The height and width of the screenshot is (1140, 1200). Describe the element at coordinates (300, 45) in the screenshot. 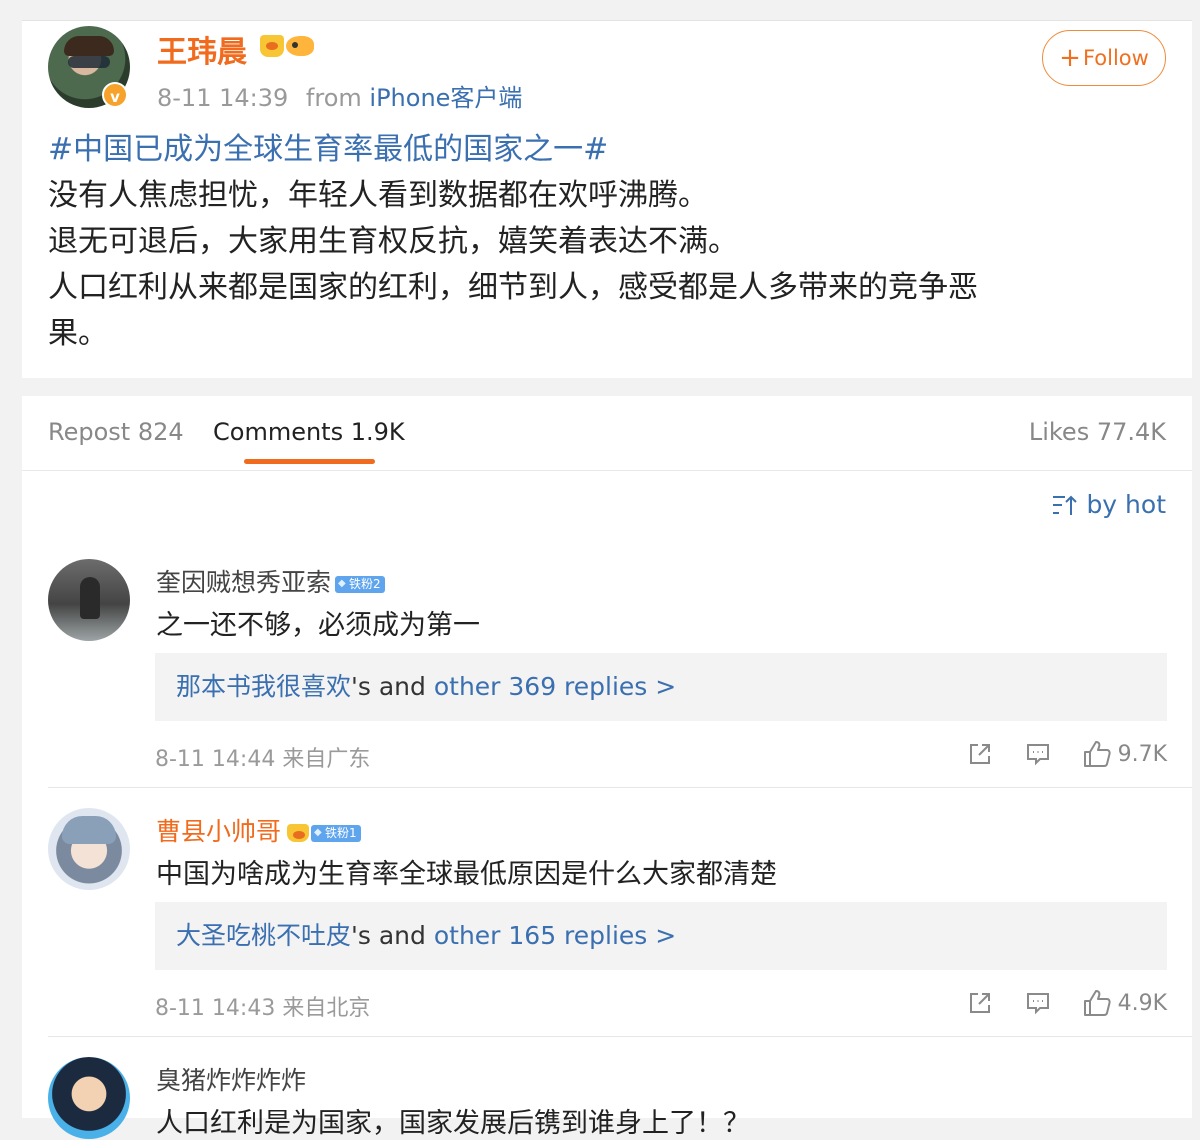

I see `fish-icon` at that location.